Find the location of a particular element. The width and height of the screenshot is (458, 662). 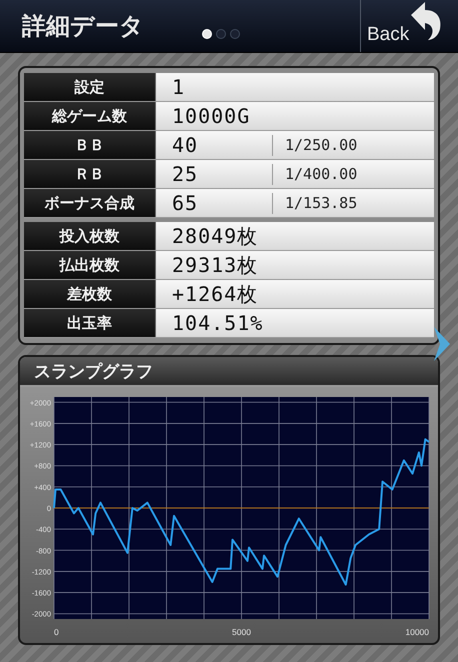

stat-label: 総ゲーム数 is located at coordinates (90, 116).